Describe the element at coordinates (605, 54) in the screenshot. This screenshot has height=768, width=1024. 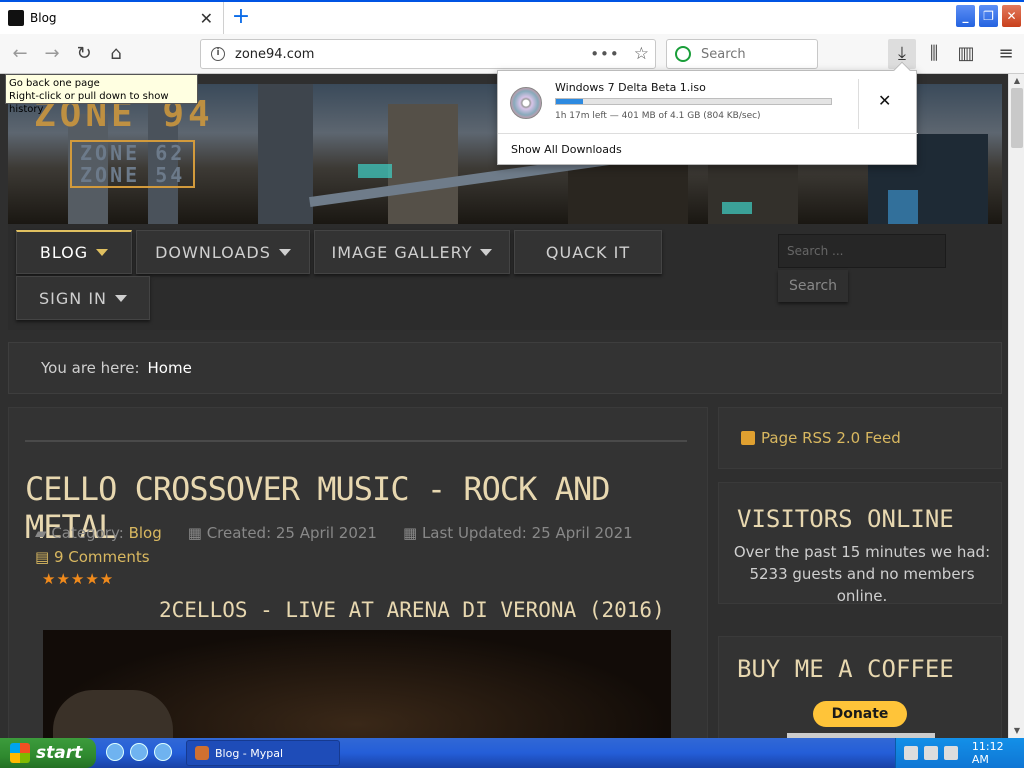
I see `page-actions-icon: •••` at that location.